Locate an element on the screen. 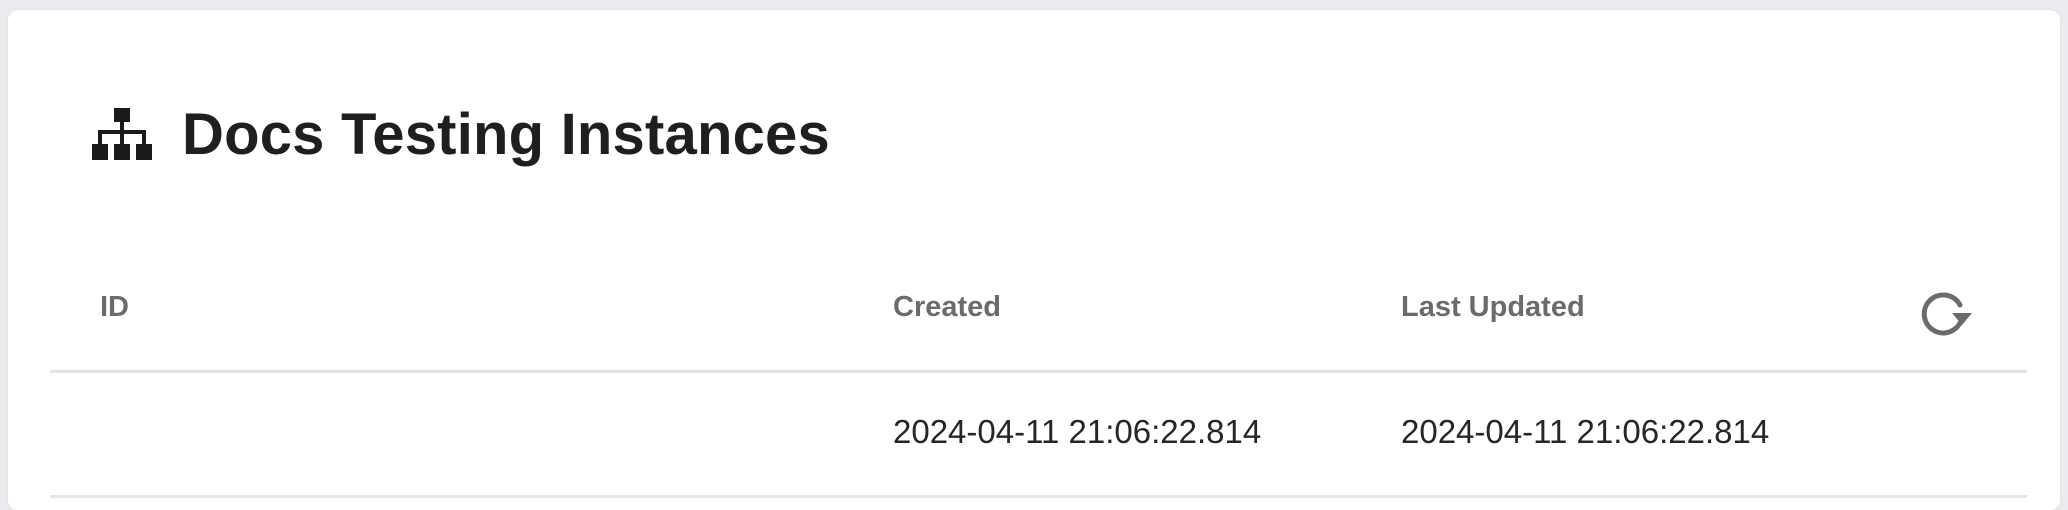 The height and width of the screenshot is (510, 2068). page-title: Docs Testing Instances is located at coordinates (506, 134).